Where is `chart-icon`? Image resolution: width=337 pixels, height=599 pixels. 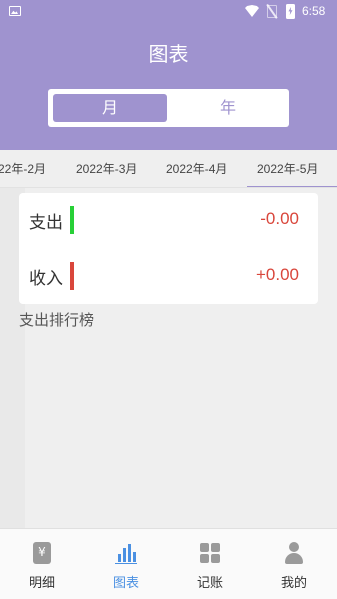
chart-icon is located at coordinates (126, 553).